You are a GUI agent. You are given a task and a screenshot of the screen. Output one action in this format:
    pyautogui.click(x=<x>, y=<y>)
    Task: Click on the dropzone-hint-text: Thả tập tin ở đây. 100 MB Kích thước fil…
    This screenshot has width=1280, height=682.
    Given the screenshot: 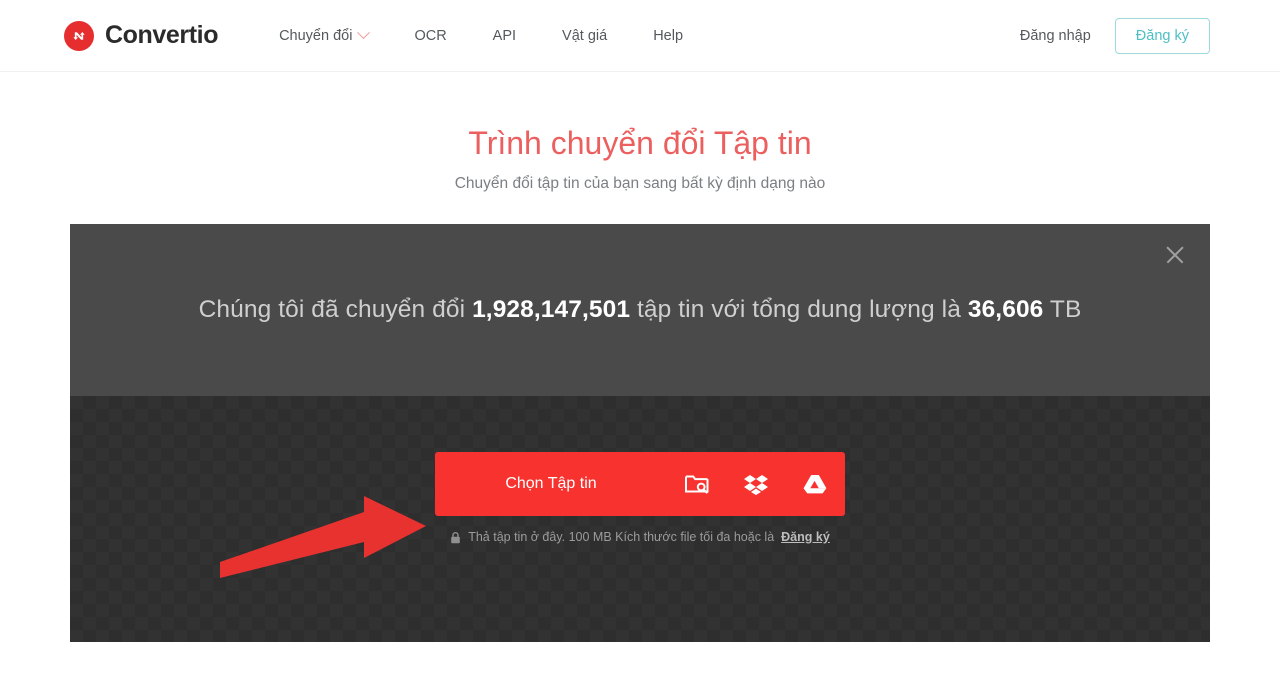 What is the action you would take?
    pyautogui.click(x=621, y=537)
    